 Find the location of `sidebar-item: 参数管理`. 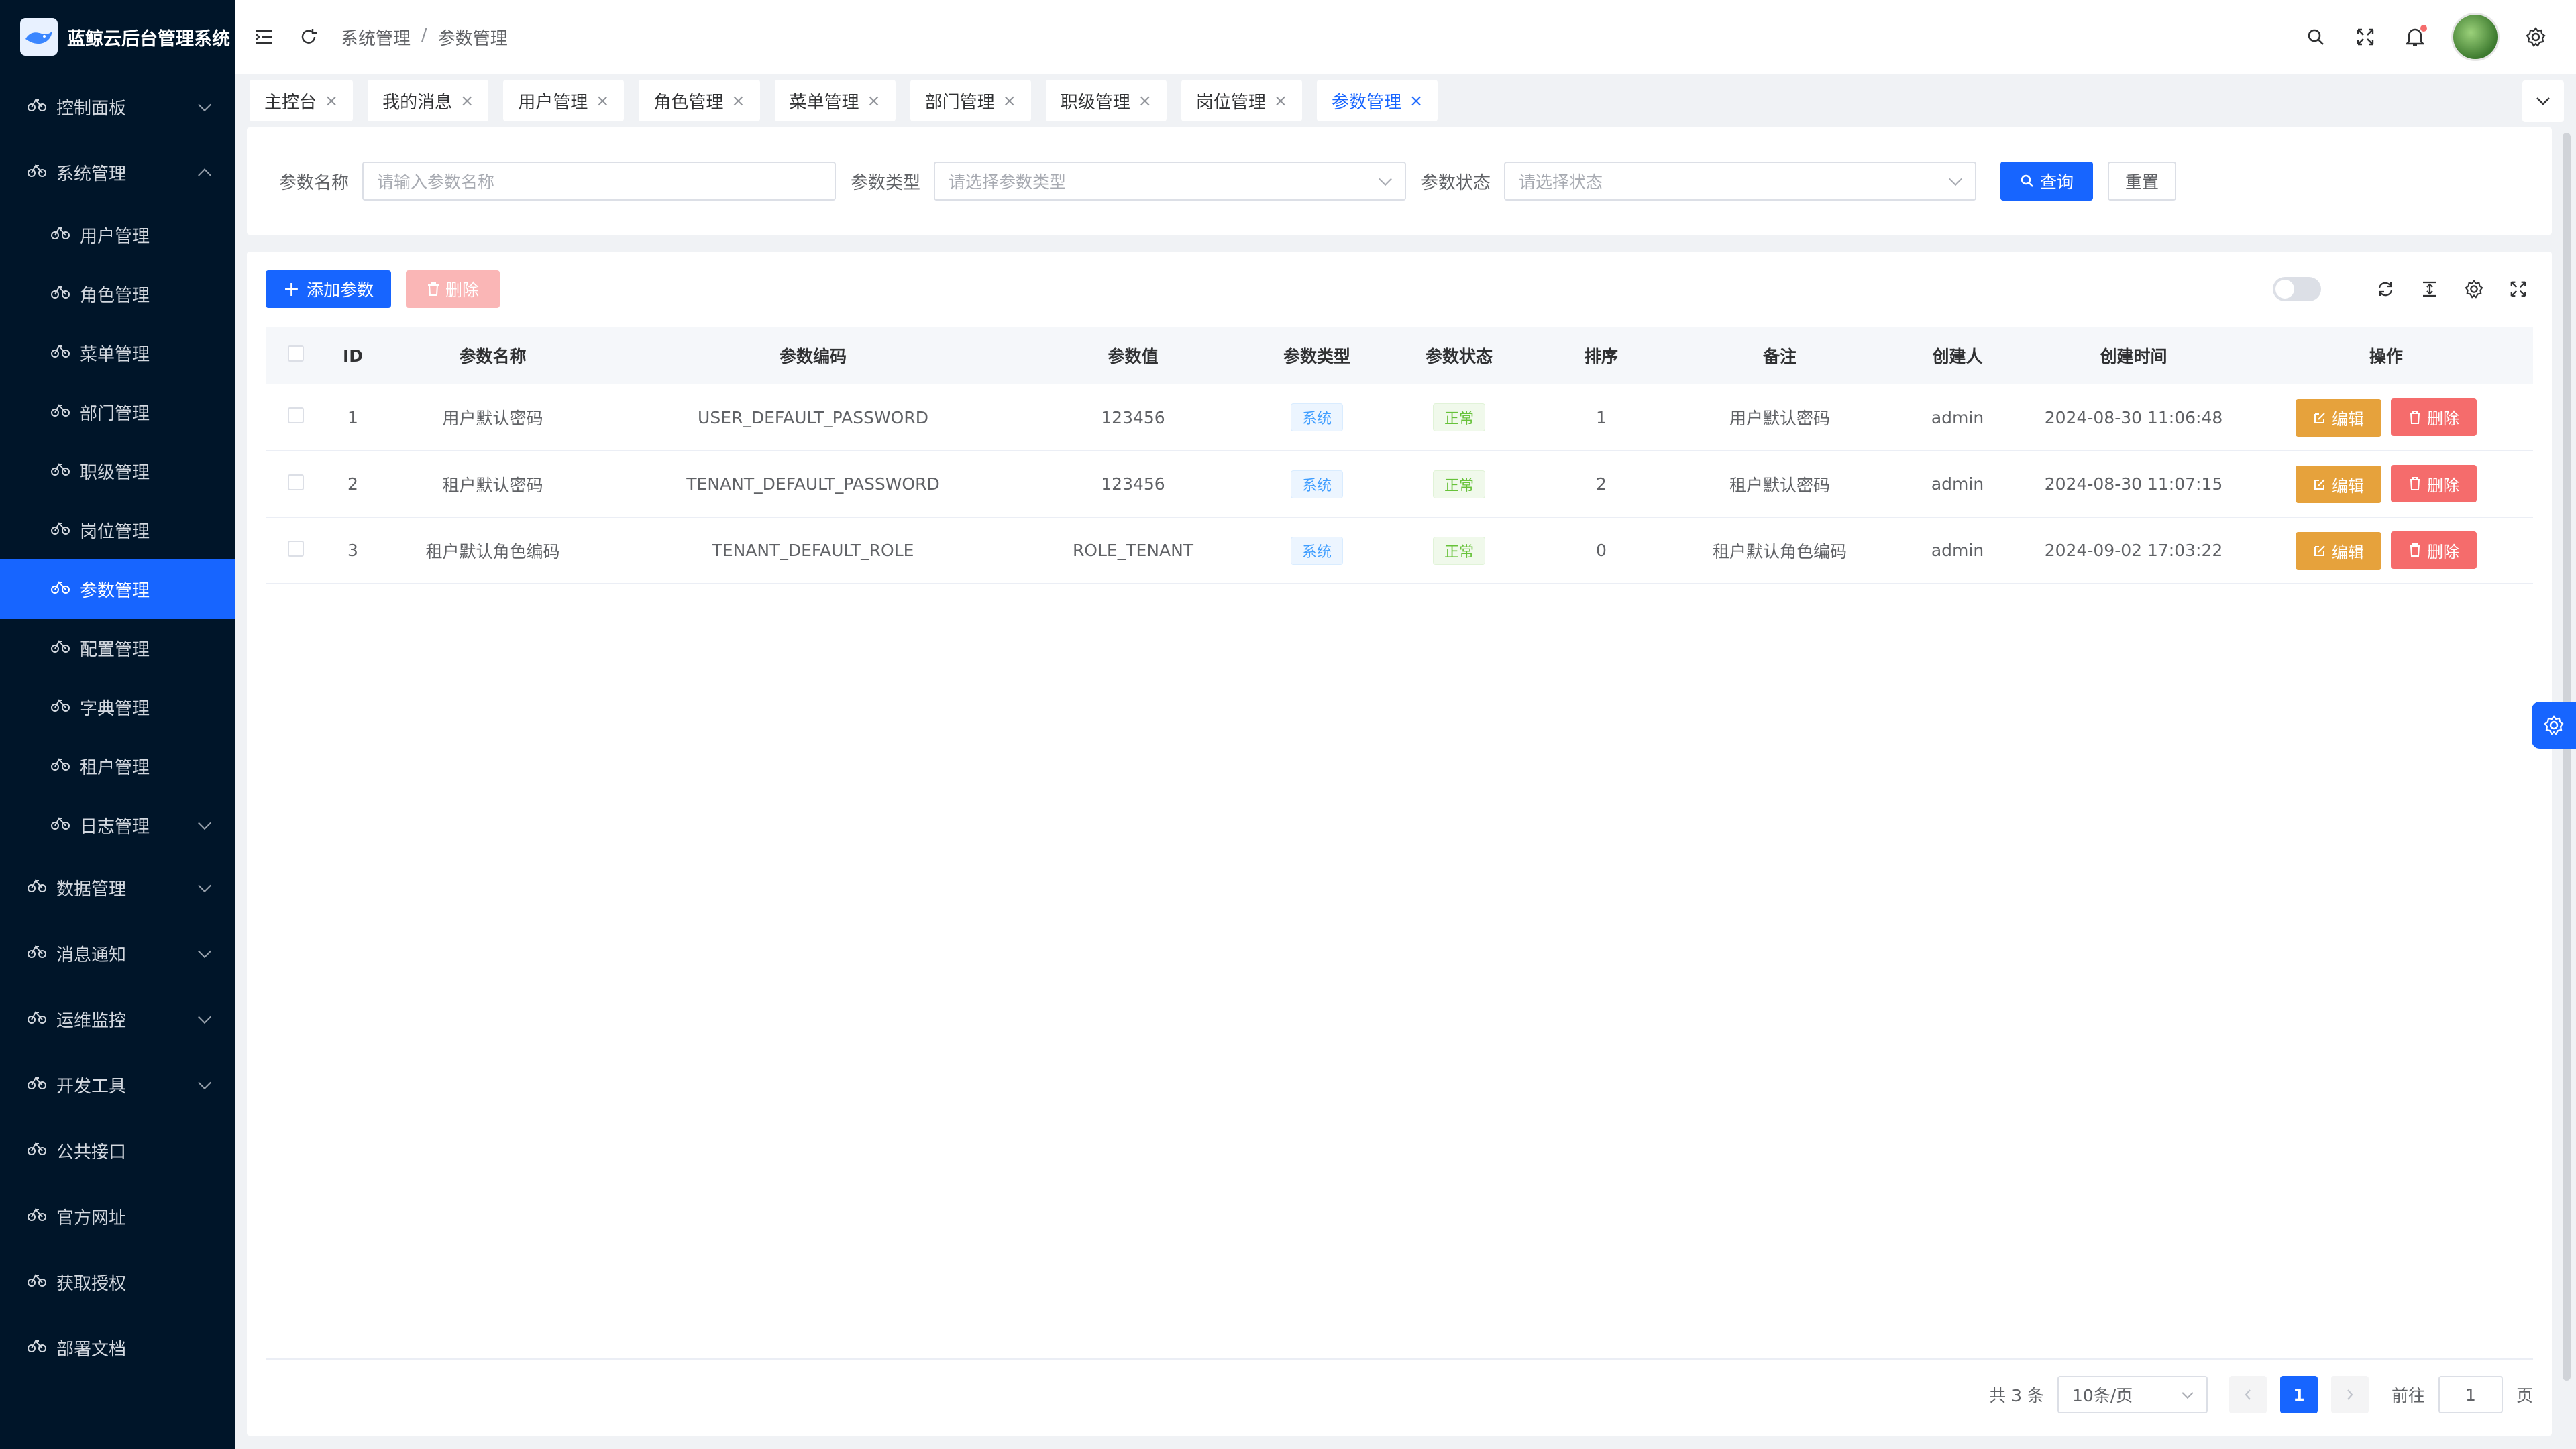

sidebar-item: 参数管理 is located at coordinates (117, 589).